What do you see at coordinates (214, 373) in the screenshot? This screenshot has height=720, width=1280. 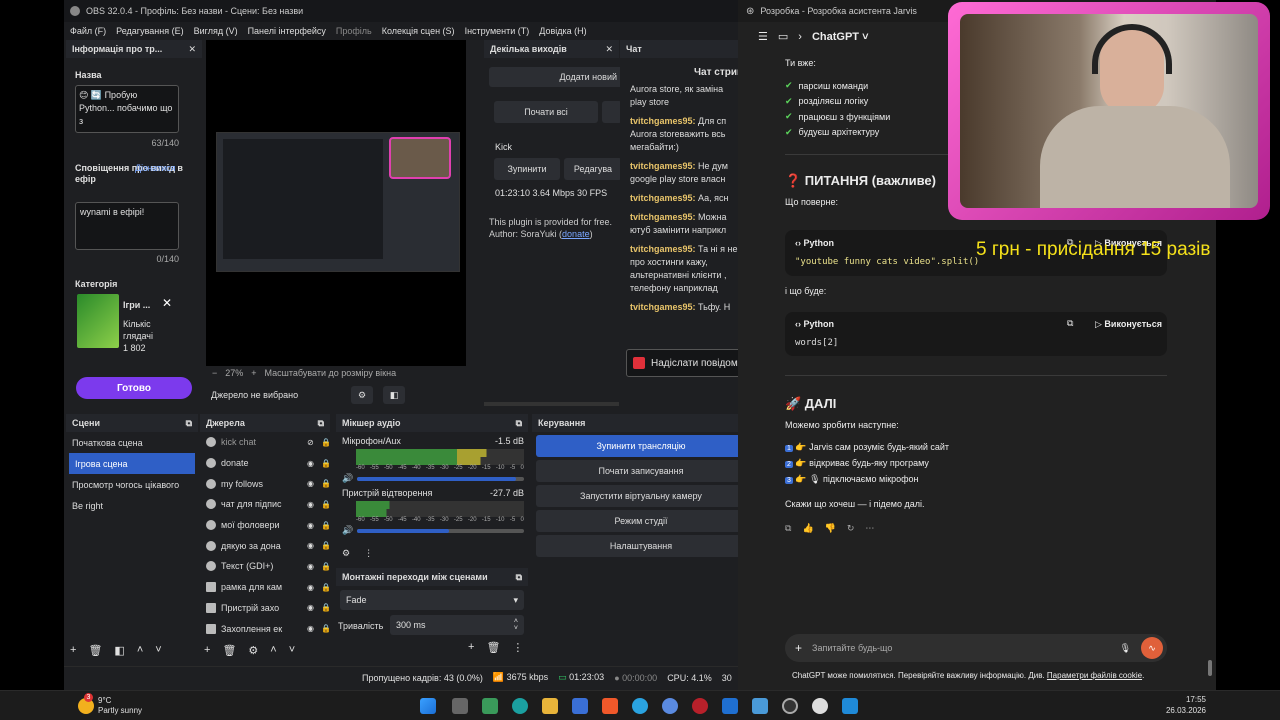 I see `zoom-out-button: −` at bounding box center [214, 373].